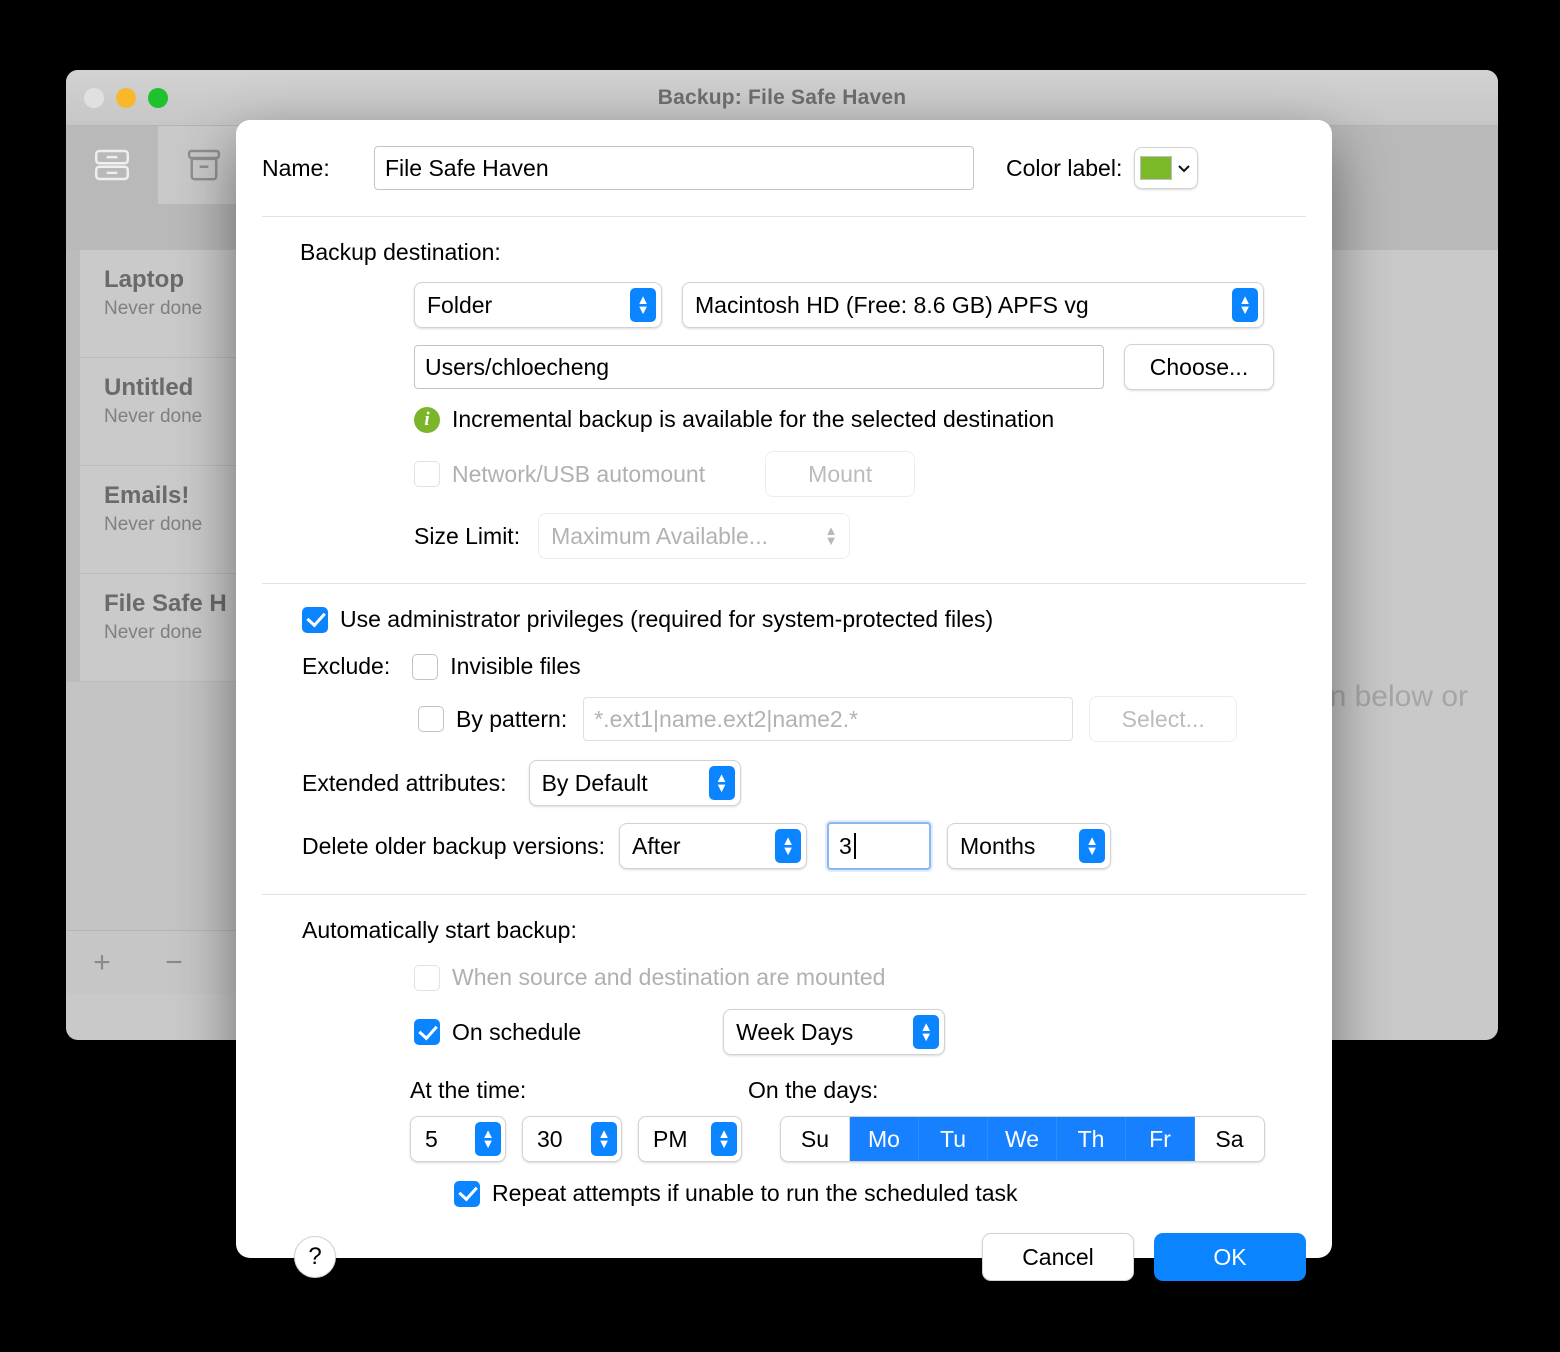 This screenshot has height=1352, width=1560. Describe the element at coordinates (174, 962) in the screenshot. I see `remove-task-button: −` at that location.